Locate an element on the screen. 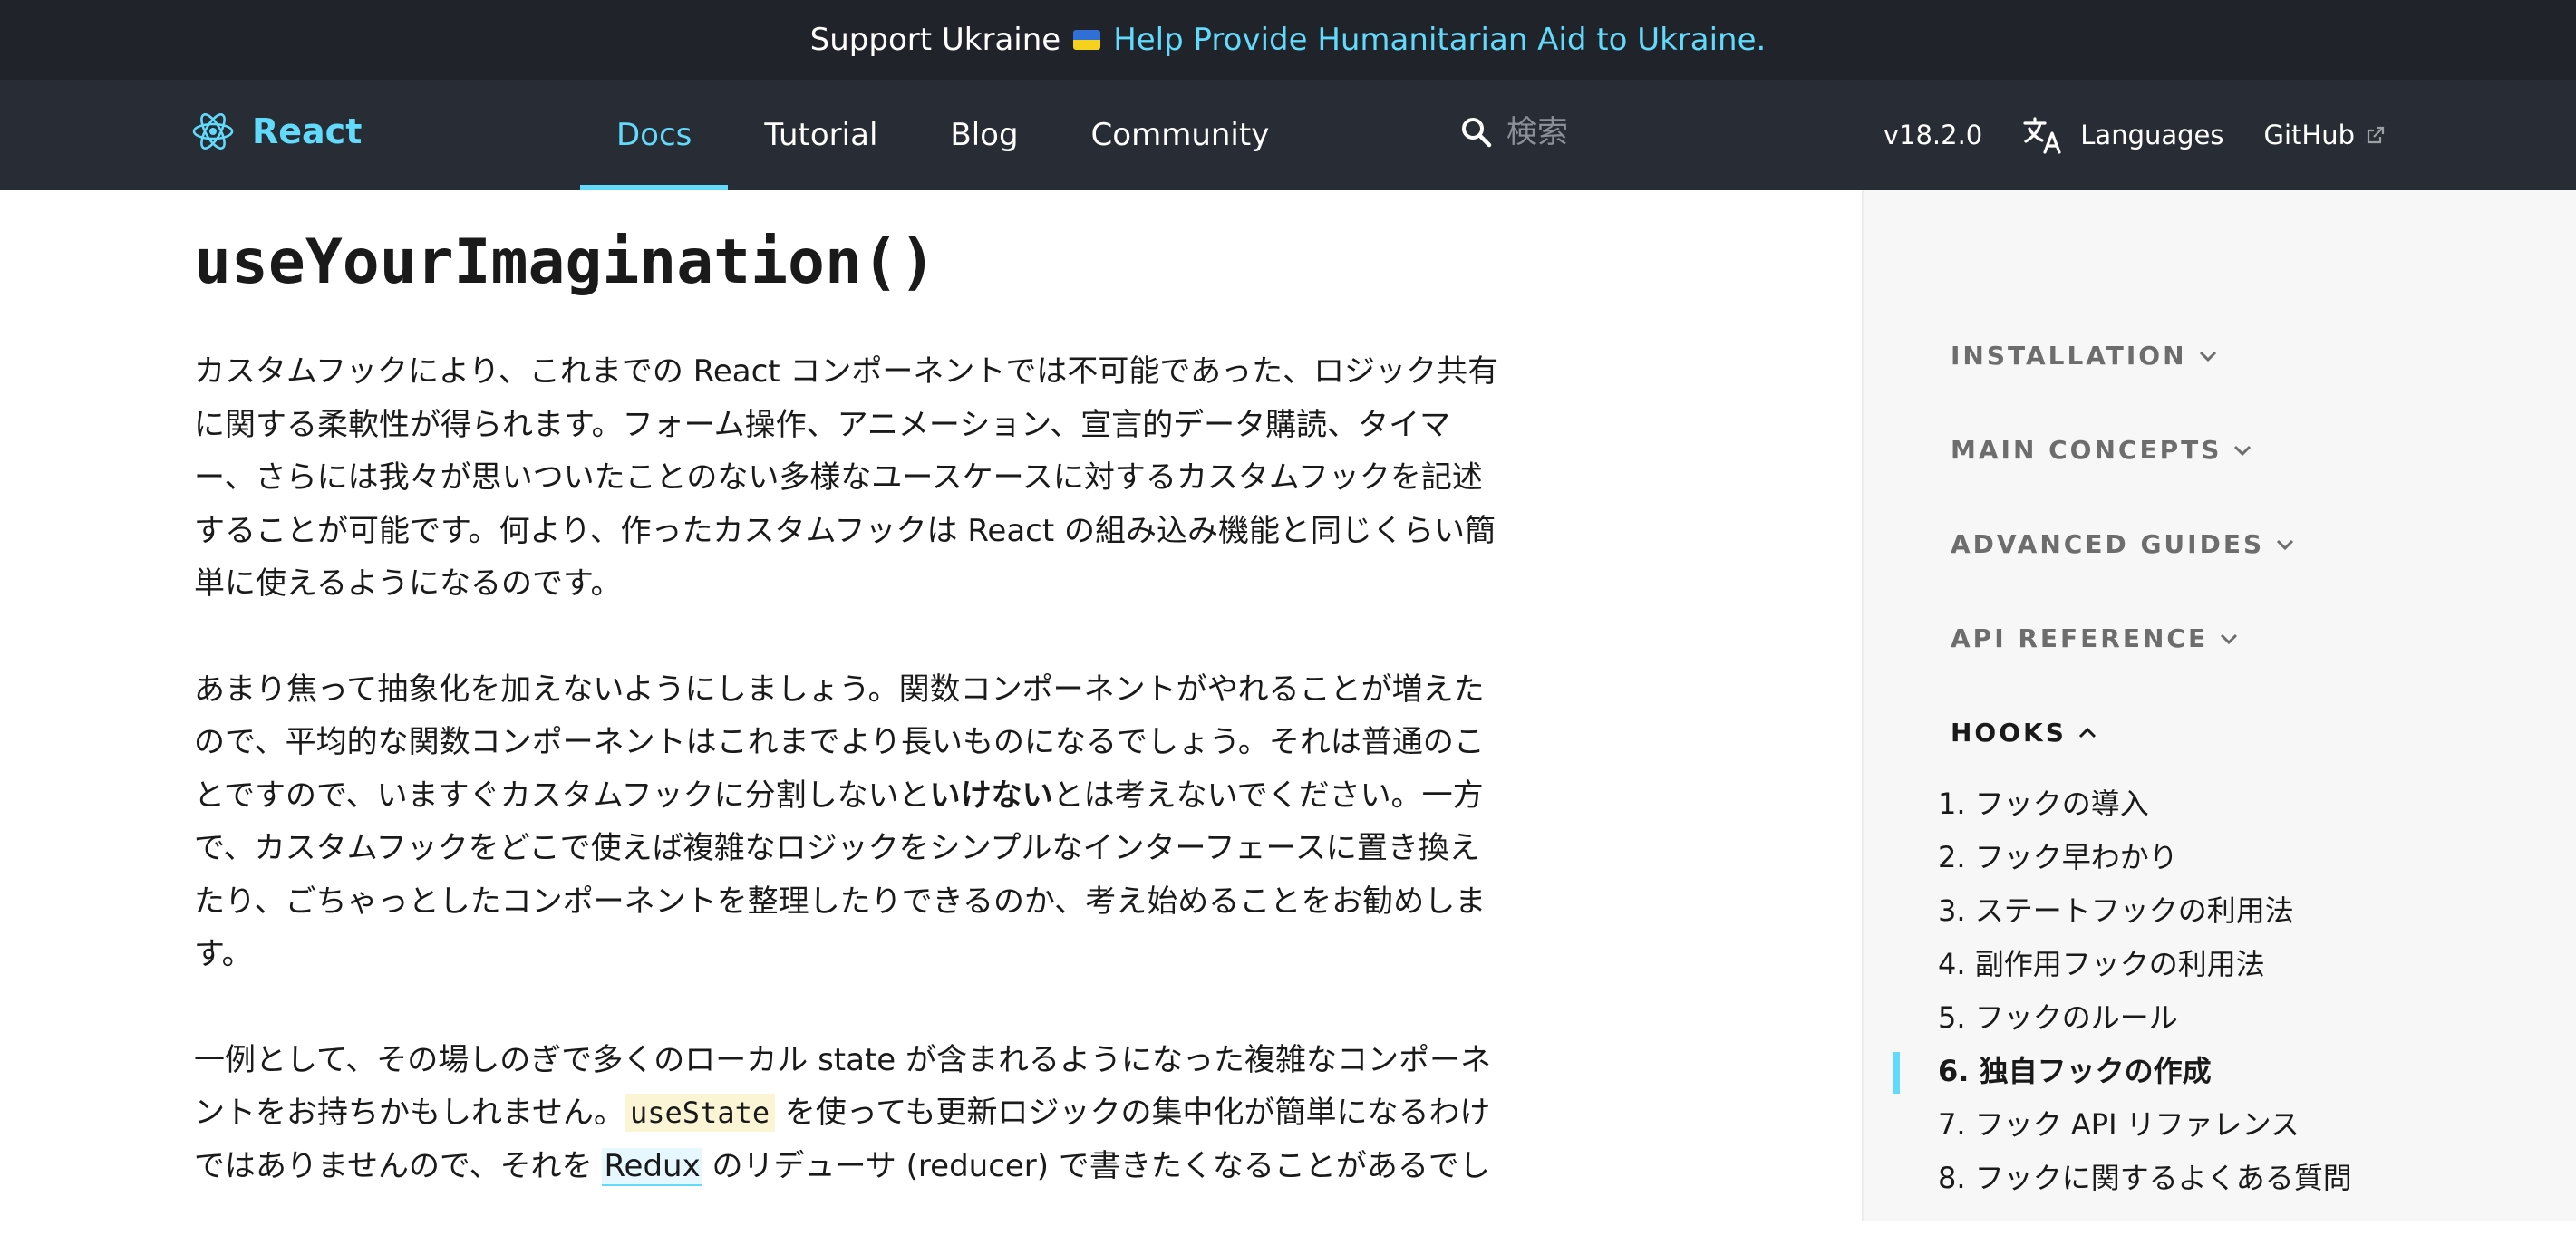  main-nav: Docs Tutorial Blog Community is located at coordinates (942, 135).